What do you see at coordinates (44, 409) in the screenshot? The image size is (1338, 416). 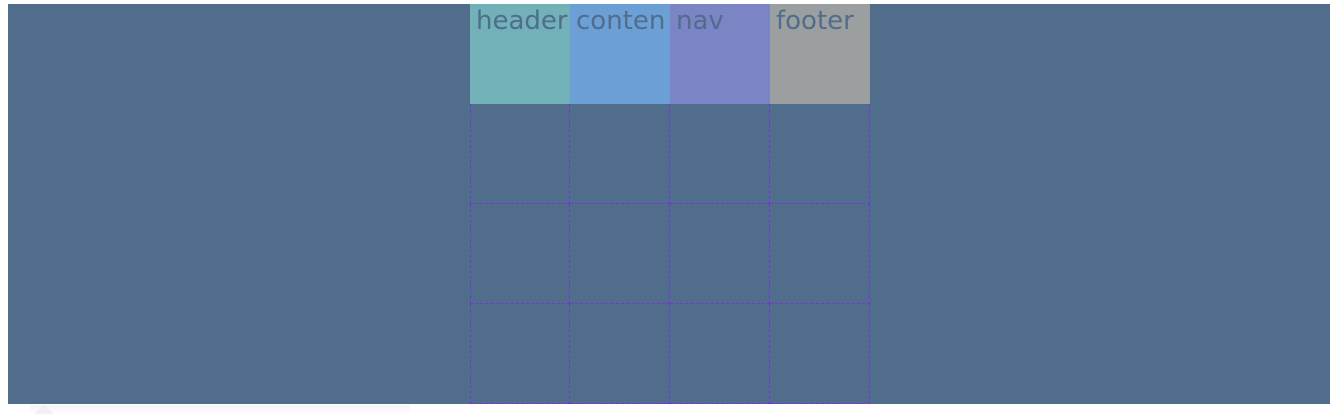 I see `tooltip-arrow` at bounding box center [44, 409].